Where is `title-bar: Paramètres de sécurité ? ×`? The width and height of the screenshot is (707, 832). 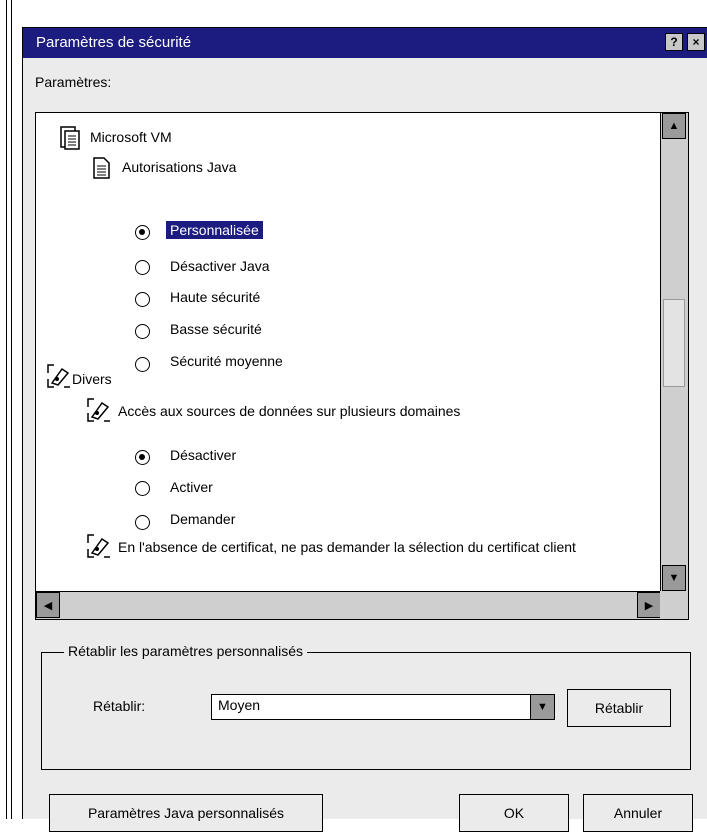
title-bar: Paramètres de sécurité ? × is located at coordinates (365, 43).